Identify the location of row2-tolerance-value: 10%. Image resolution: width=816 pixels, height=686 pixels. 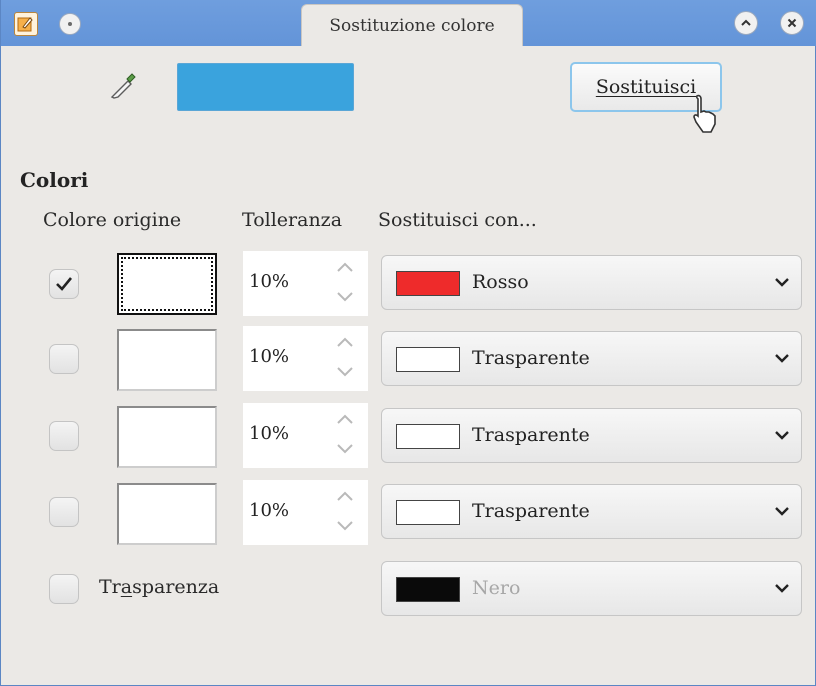
(269, 356).